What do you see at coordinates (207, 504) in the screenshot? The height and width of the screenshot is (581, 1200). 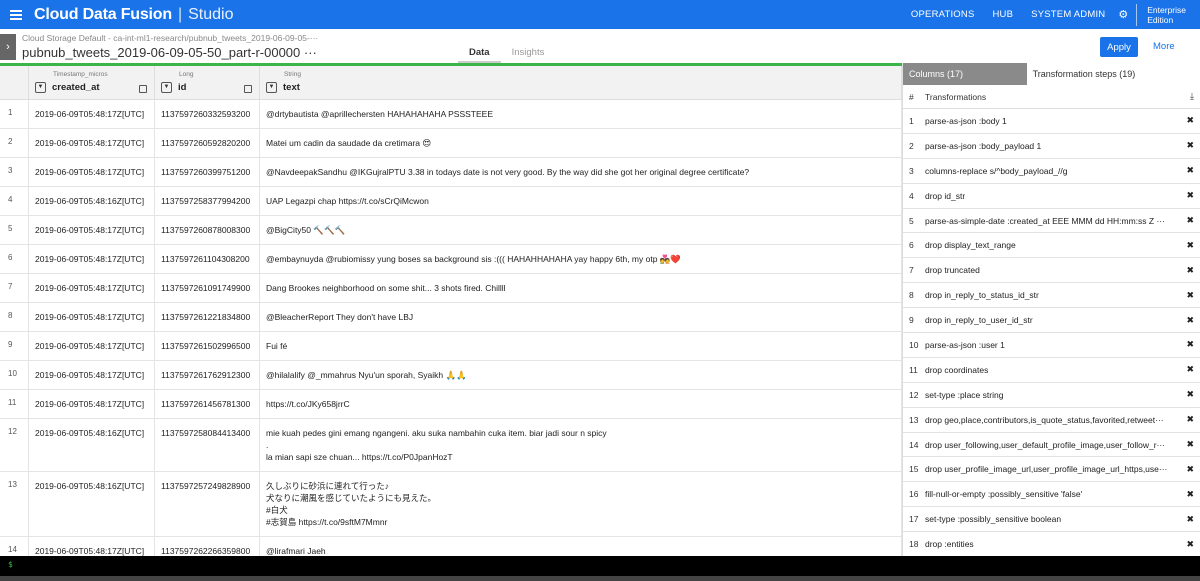 I see `cell-id: 1137597257249828900` at bounding box center [207, 504].